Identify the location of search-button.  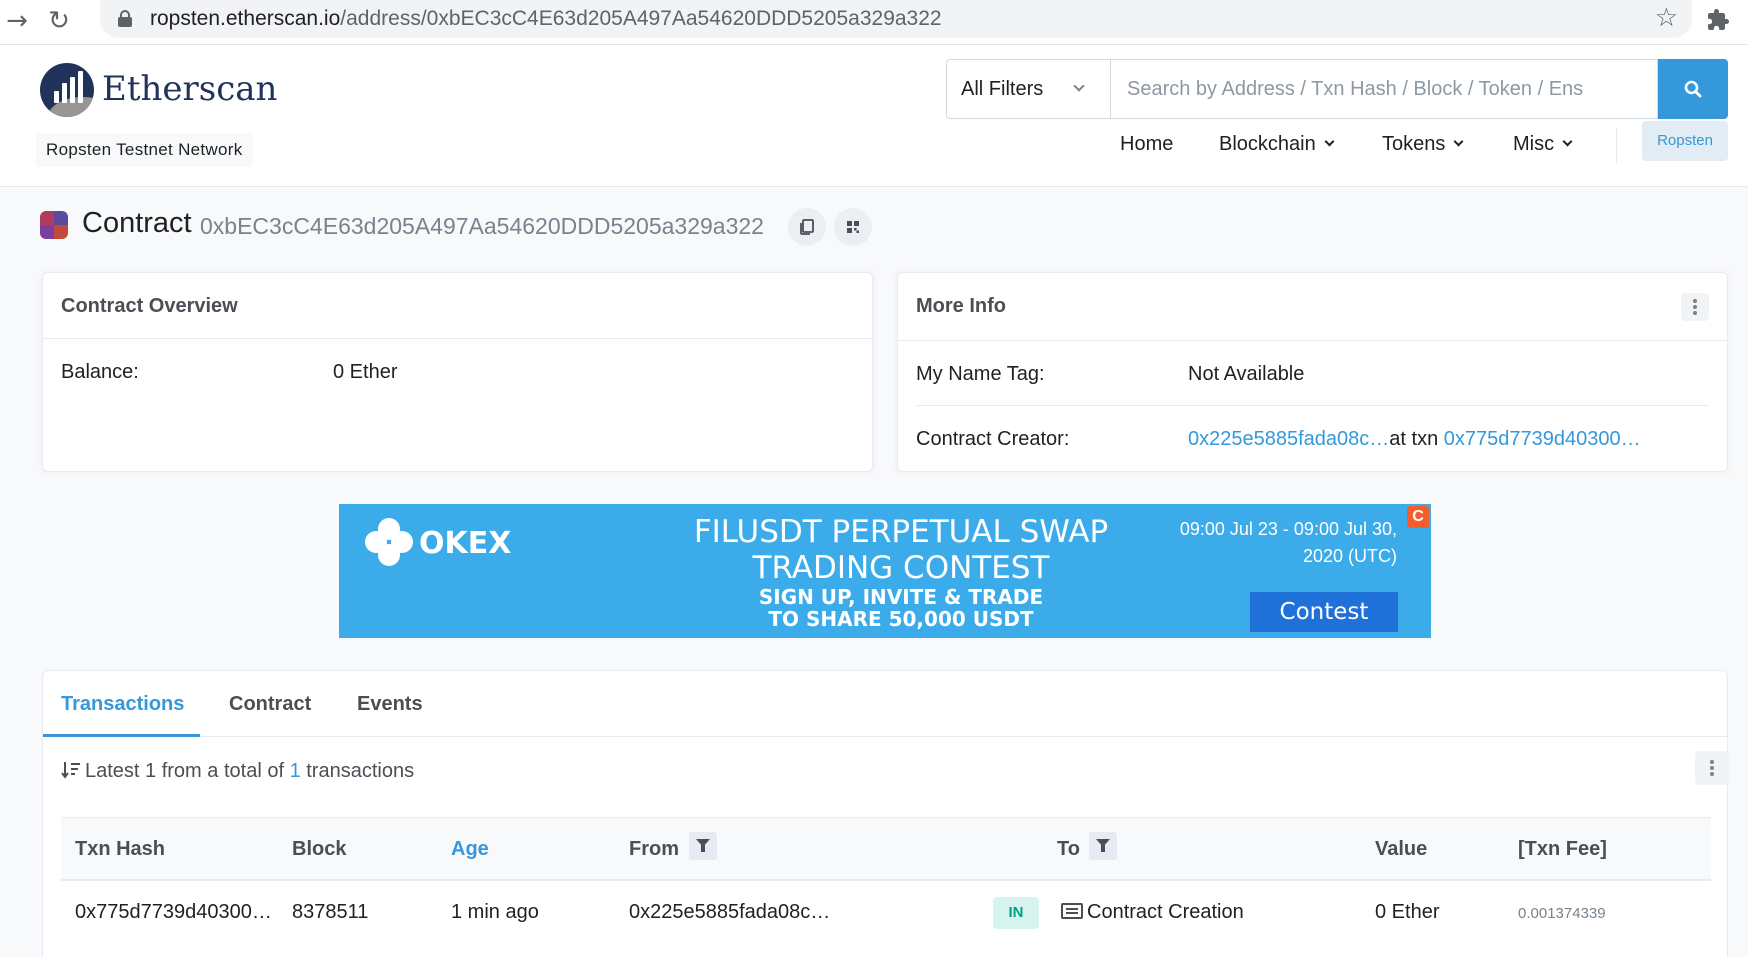
(1693, 89).